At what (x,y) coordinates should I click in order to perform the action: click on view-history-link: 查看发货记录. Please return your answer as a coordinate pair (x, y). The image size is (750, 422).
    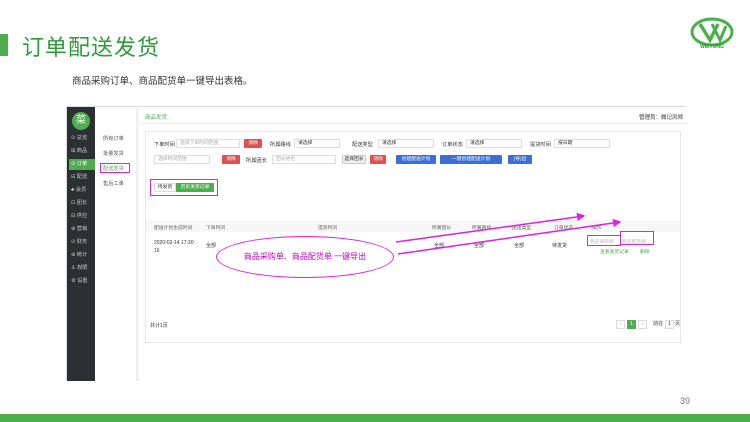
    Looking at the image, I should click on (614, 251).